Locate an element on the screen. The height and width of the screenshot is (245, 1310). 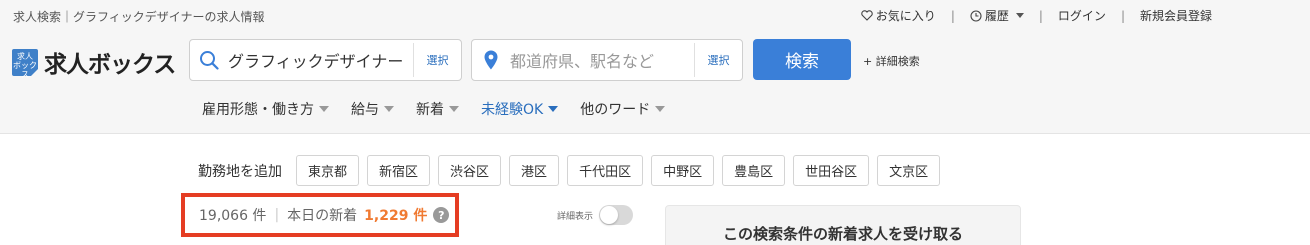
new-today-label: 本日の新着 is located at coordinates (322, 216).